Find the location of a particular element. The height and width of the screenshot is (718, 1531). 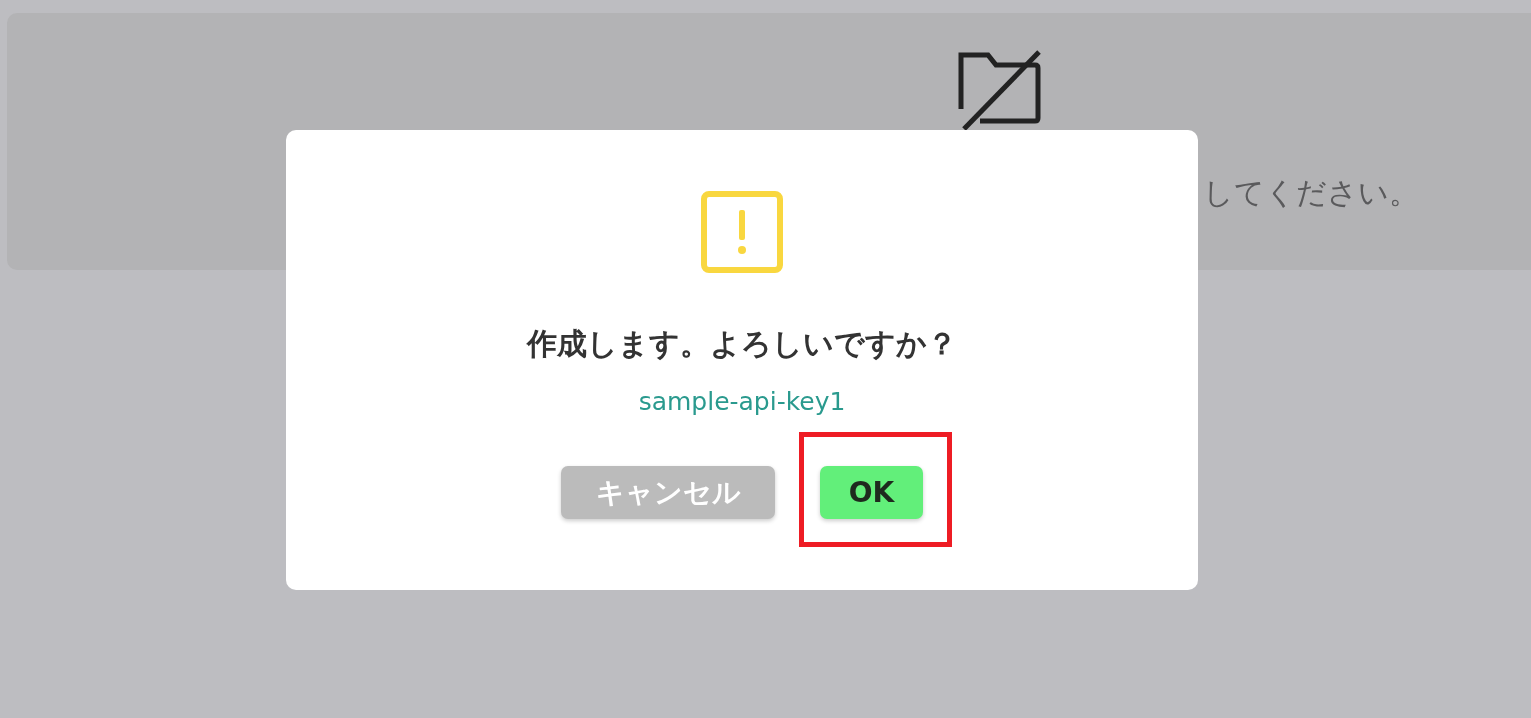

folder-off-icon is located at coordinates (1000, 90).